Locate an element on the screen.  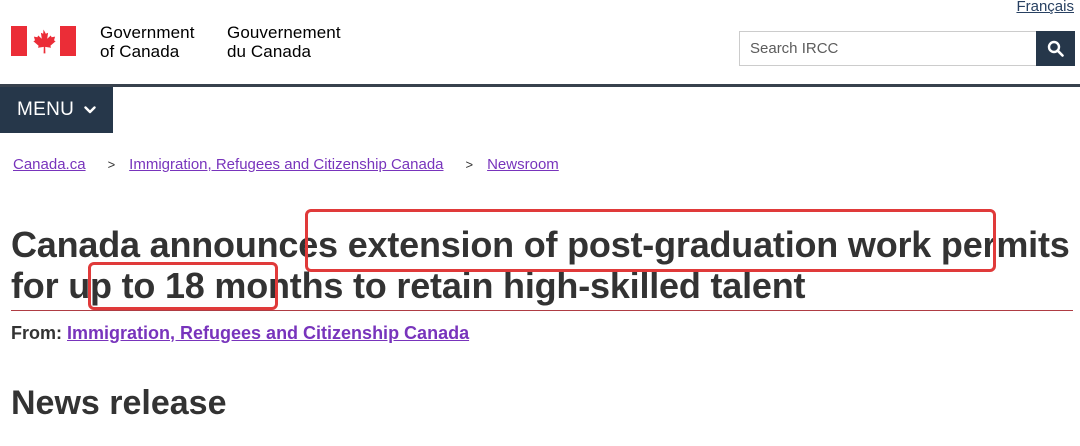
search-button is located at coordinates (1055, 48).